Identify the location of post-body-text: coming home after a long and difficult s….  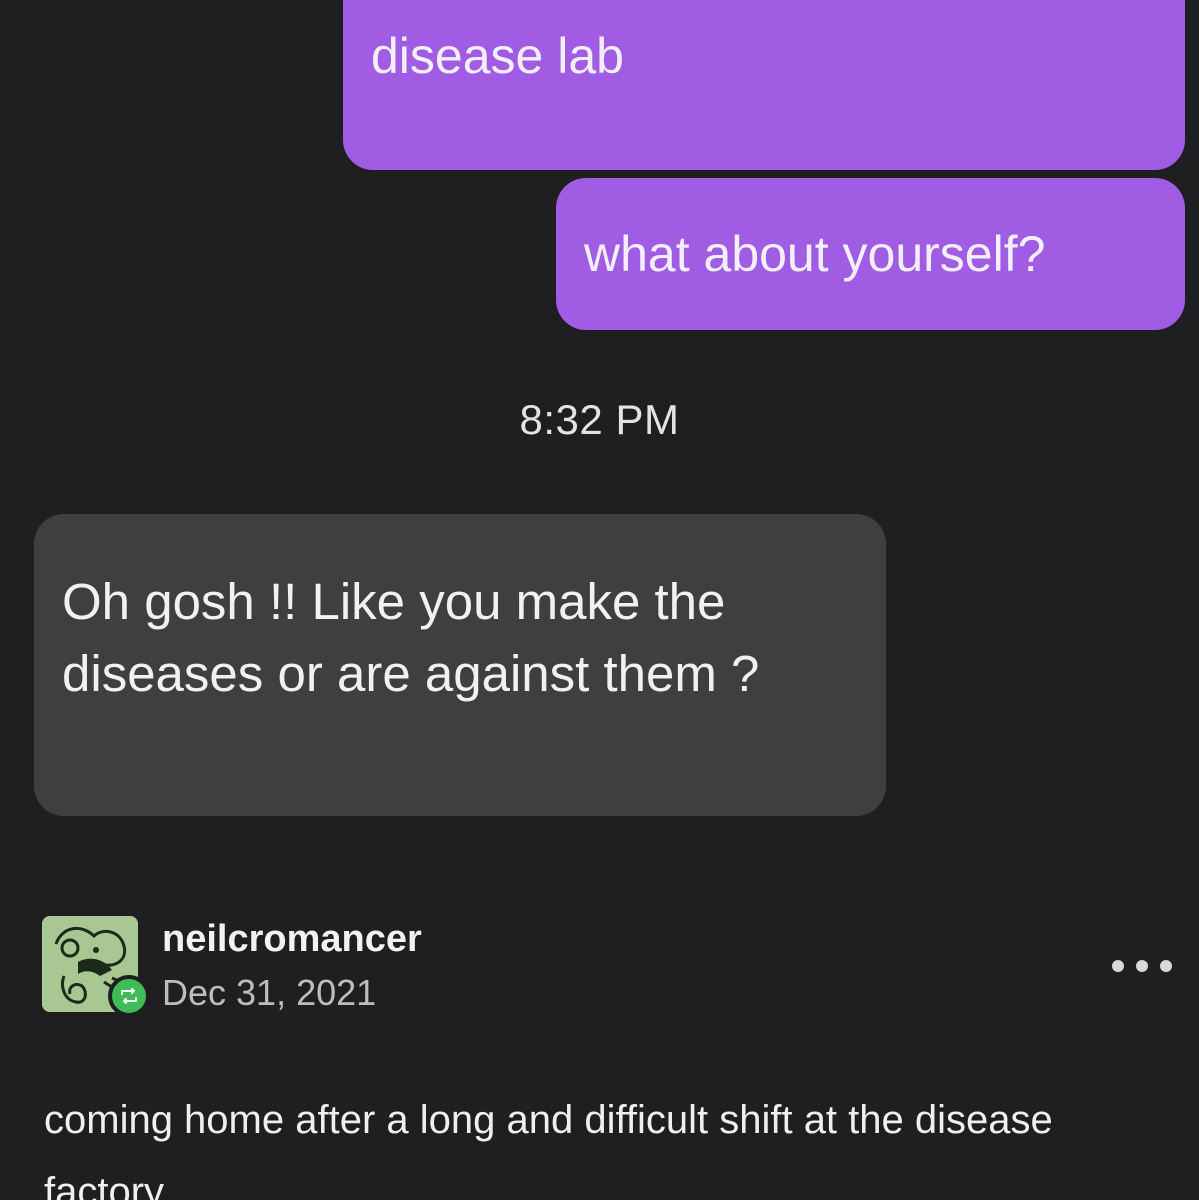
(548, 1149).